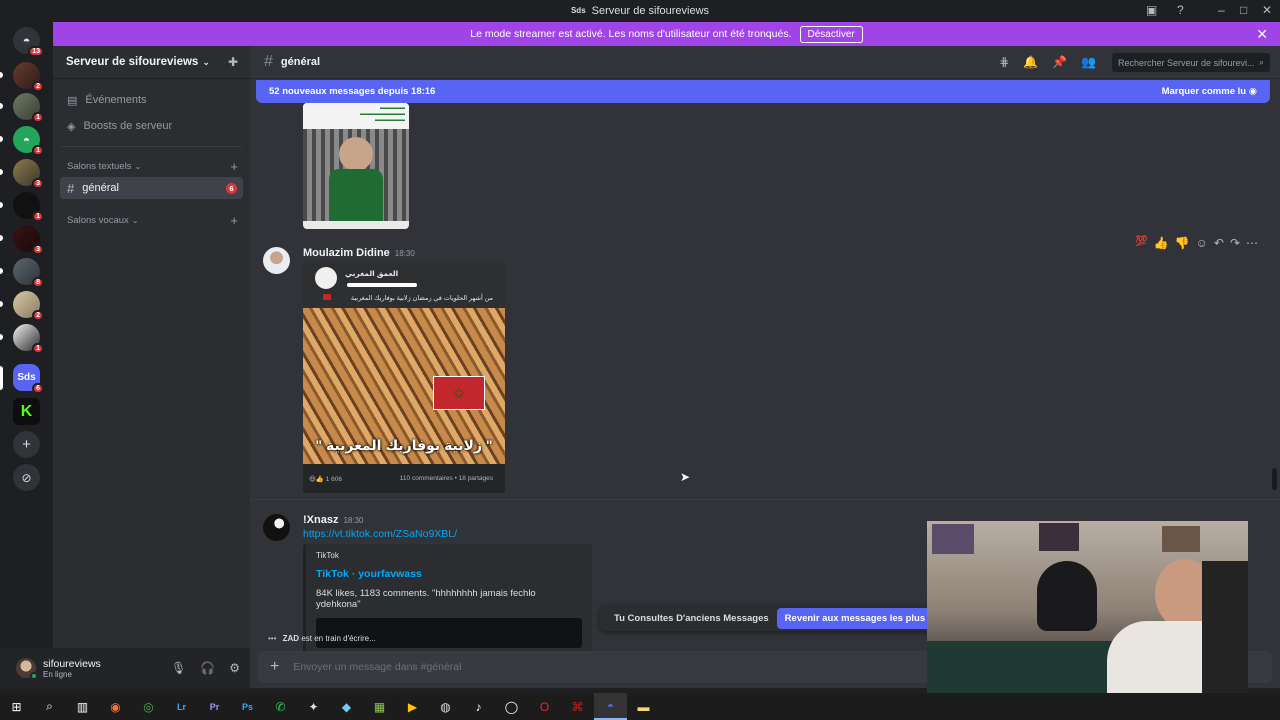  I want to click on explore-button: ⊘, so click(26, 477).